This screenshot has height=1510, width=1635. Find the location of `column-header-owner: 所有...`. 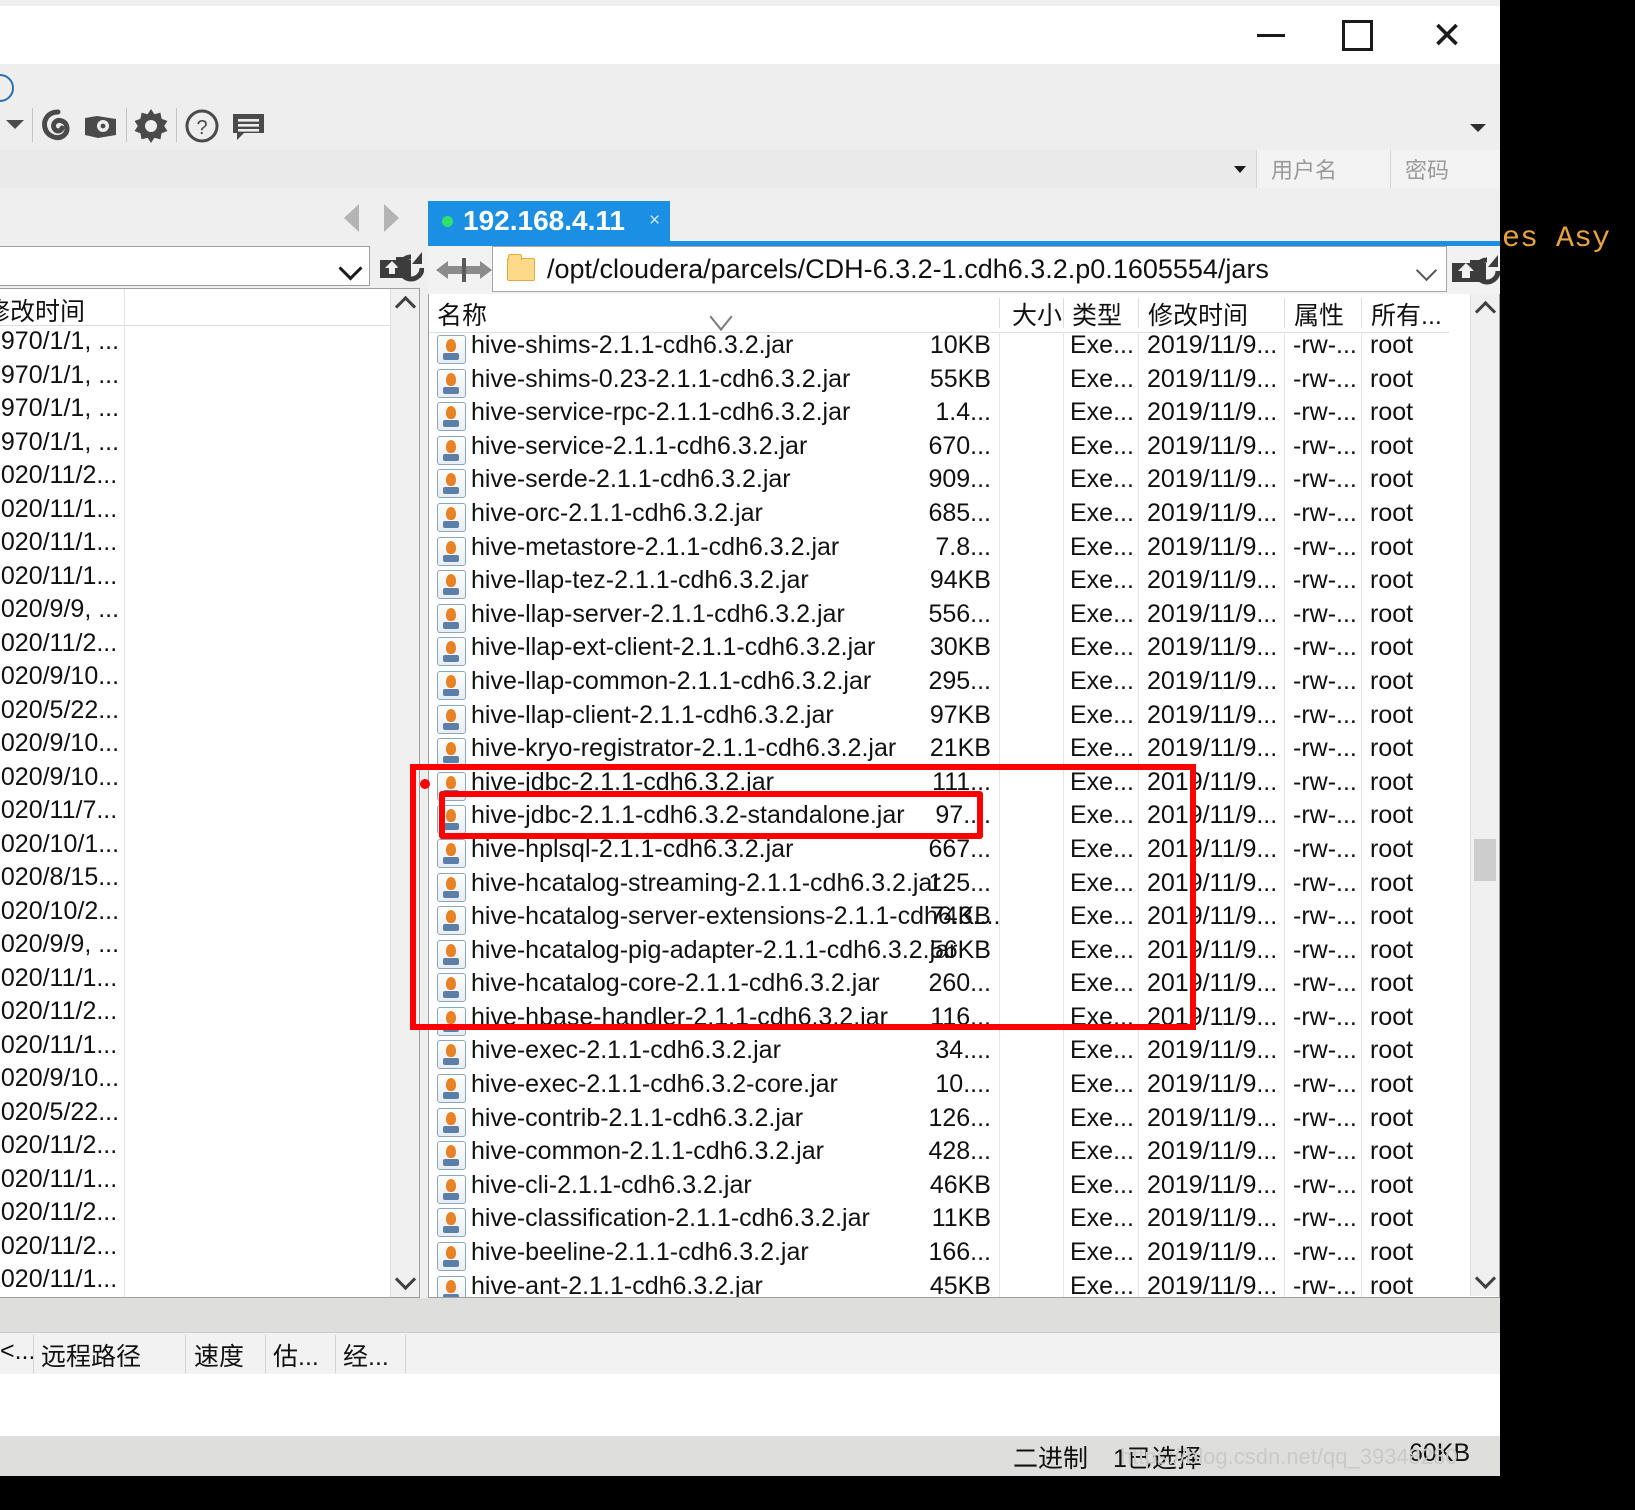

column-header-owner: 所有... is located at coordinates (1406, 314).